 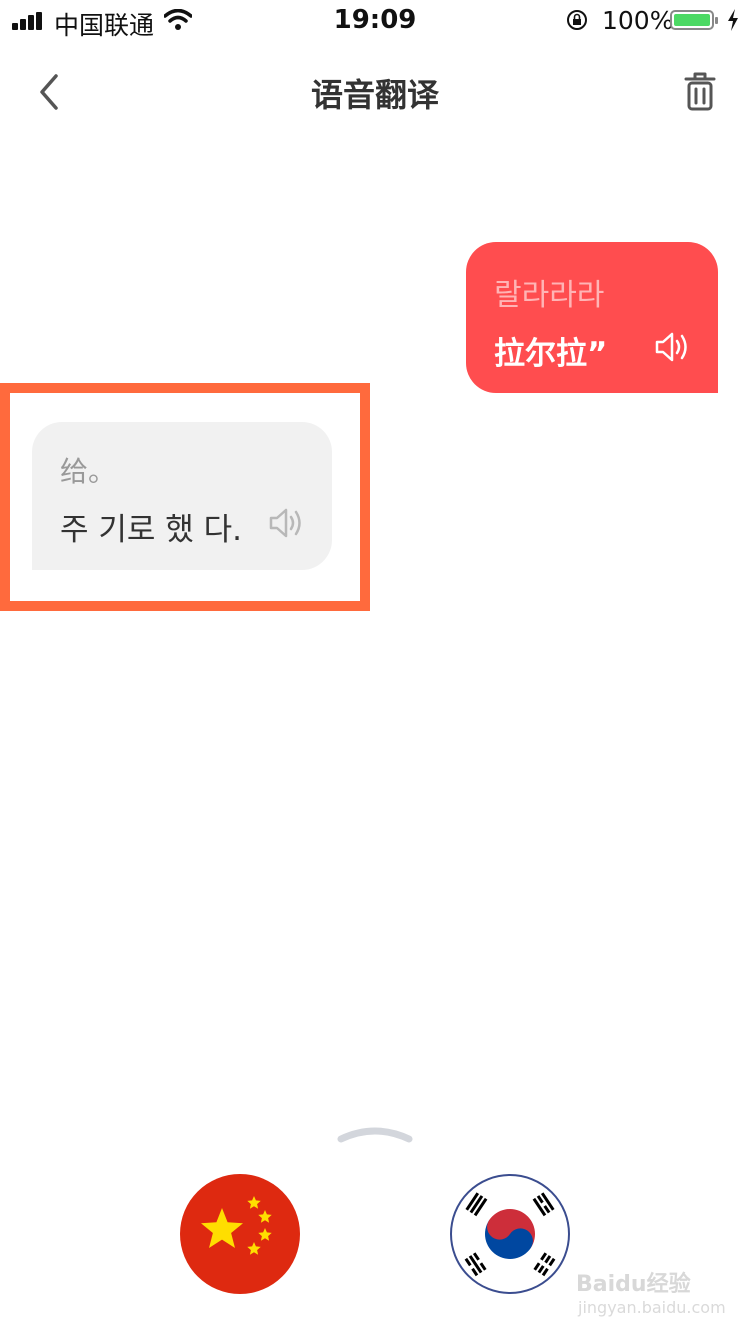 I want to click on trash-icon, so click(x=700, y=92).